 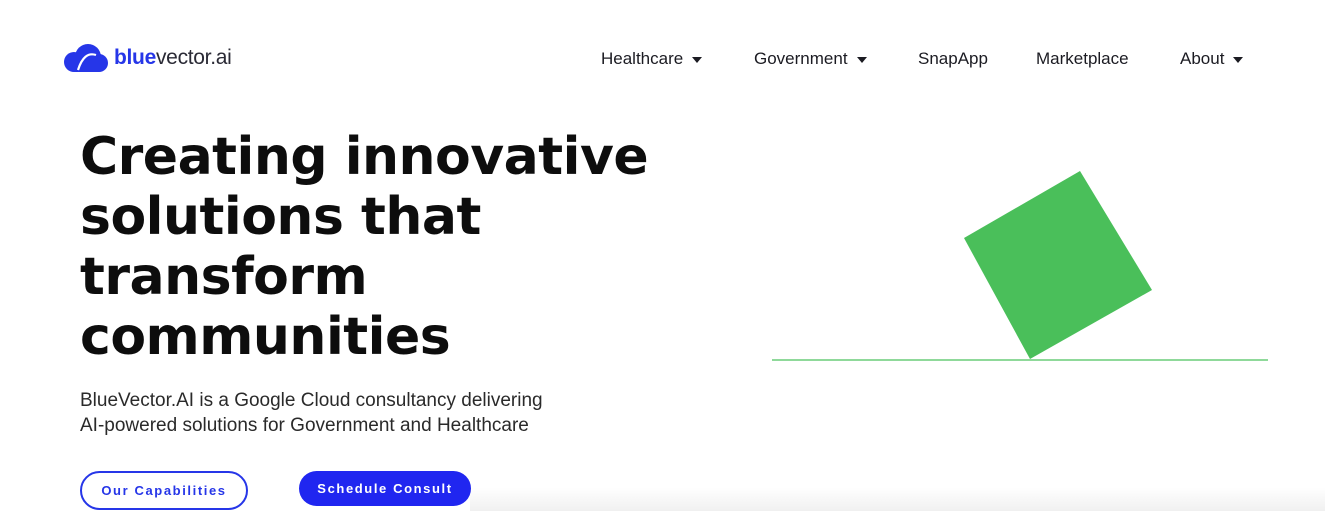 I want to click on nav-item-marketplace: Marketplace, so click(x=1082, y=59).